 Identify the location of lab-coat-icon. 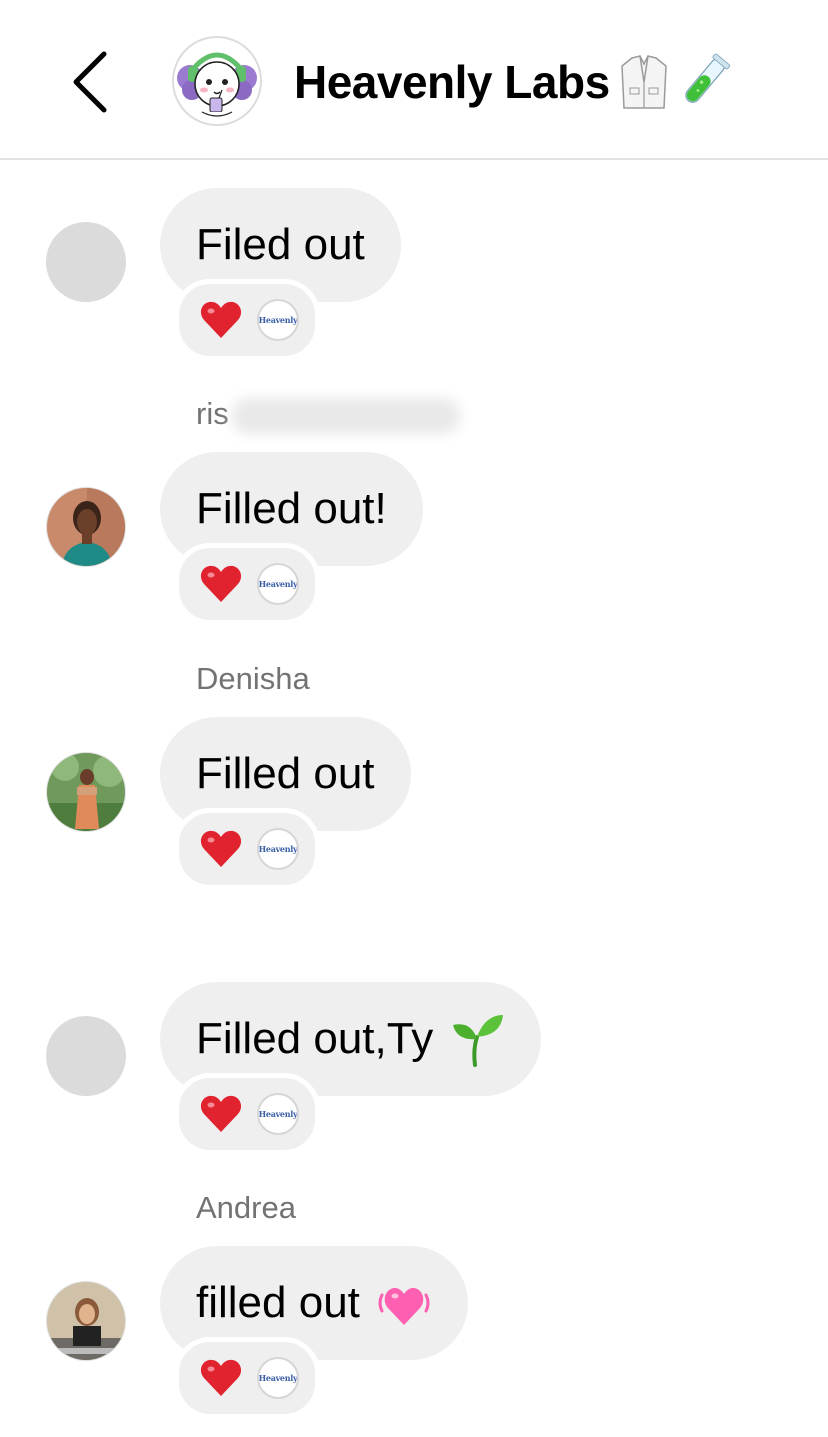
(643, 82).